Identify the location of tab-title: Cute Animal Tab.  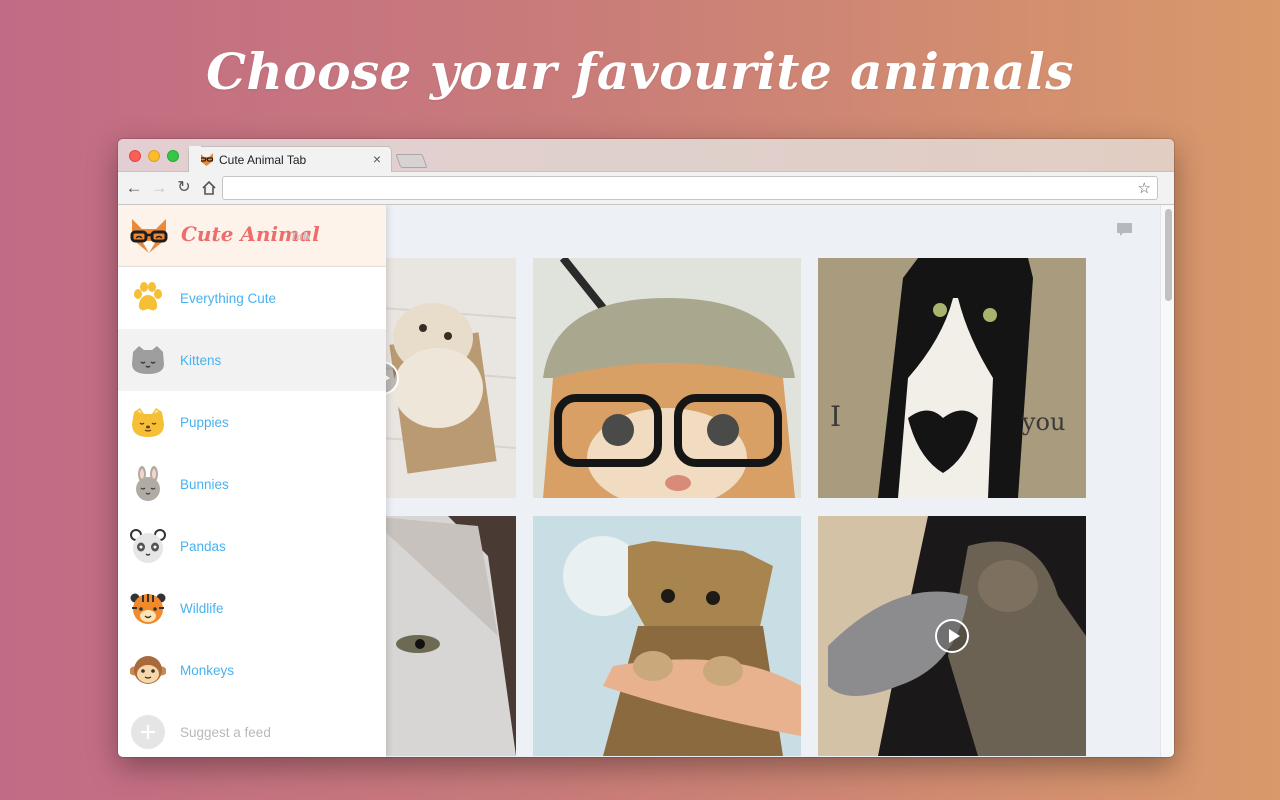
(263, 160).